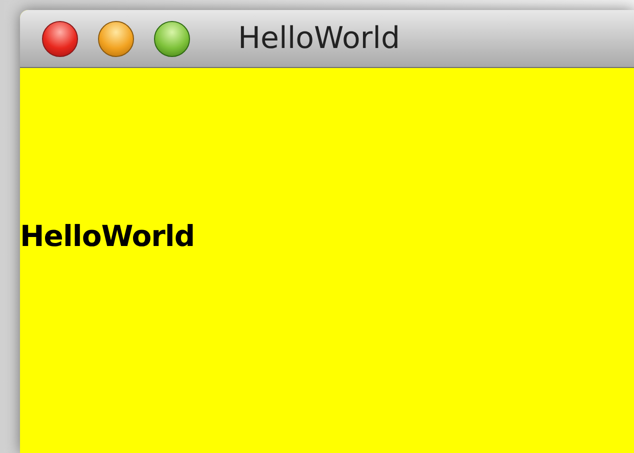 The width and height of the screenshot is (634, 453). What do you see at coordinates (319, 39) in the screenshot?
I see `window-title: HelloWorld` at bounding box center [319, 39].